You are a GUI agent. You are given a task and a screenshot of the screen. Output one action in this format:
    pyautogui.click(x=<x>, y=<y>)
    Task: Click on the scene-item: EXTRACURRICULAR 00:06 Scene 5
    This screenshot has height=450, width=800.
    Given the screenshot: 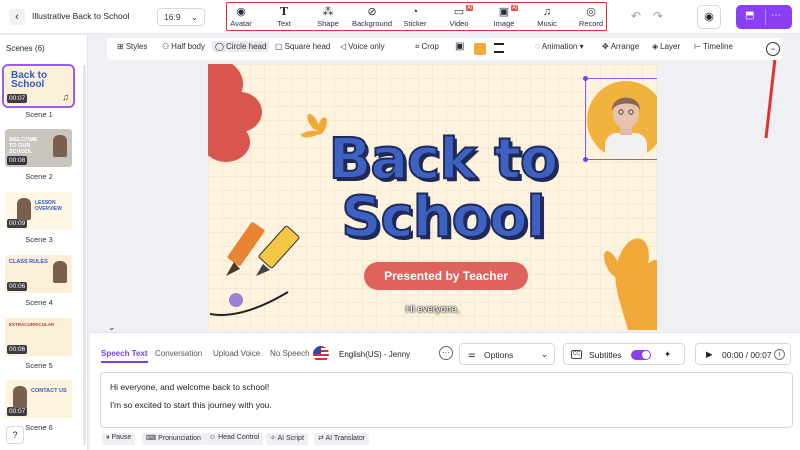 What is the action you would take?
    pyautogui.click(x=39, y=344)
    